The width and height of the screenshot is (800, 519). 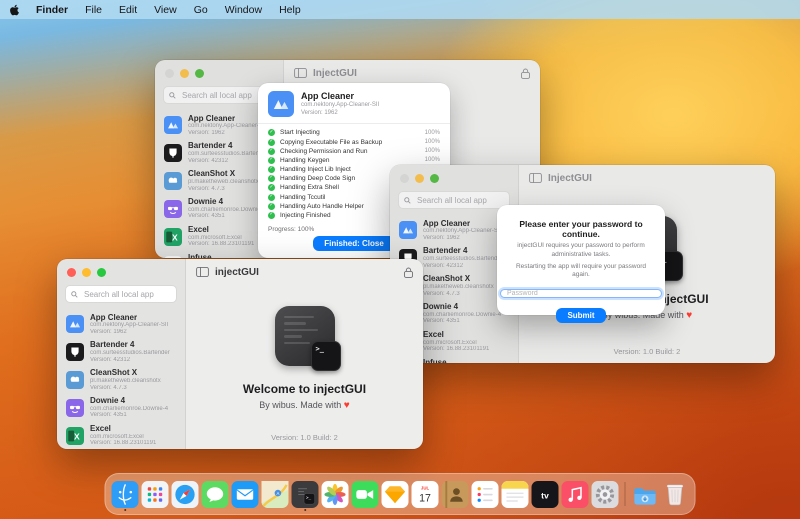 What do you see at coordinates (581, 294) in the screenshot?
I see `password-input` at bounding box center [581, 294].